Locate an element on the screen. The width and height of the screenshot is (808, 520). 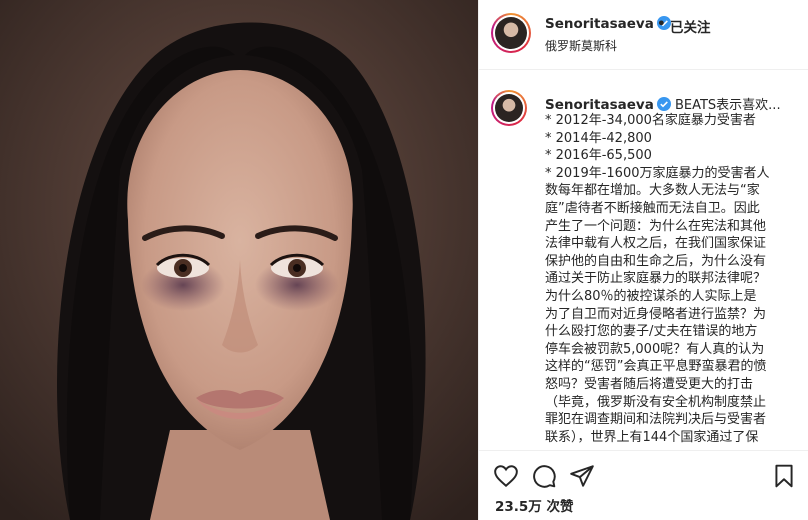
likes-label: 次赞 is located at coordinates (560, 507).